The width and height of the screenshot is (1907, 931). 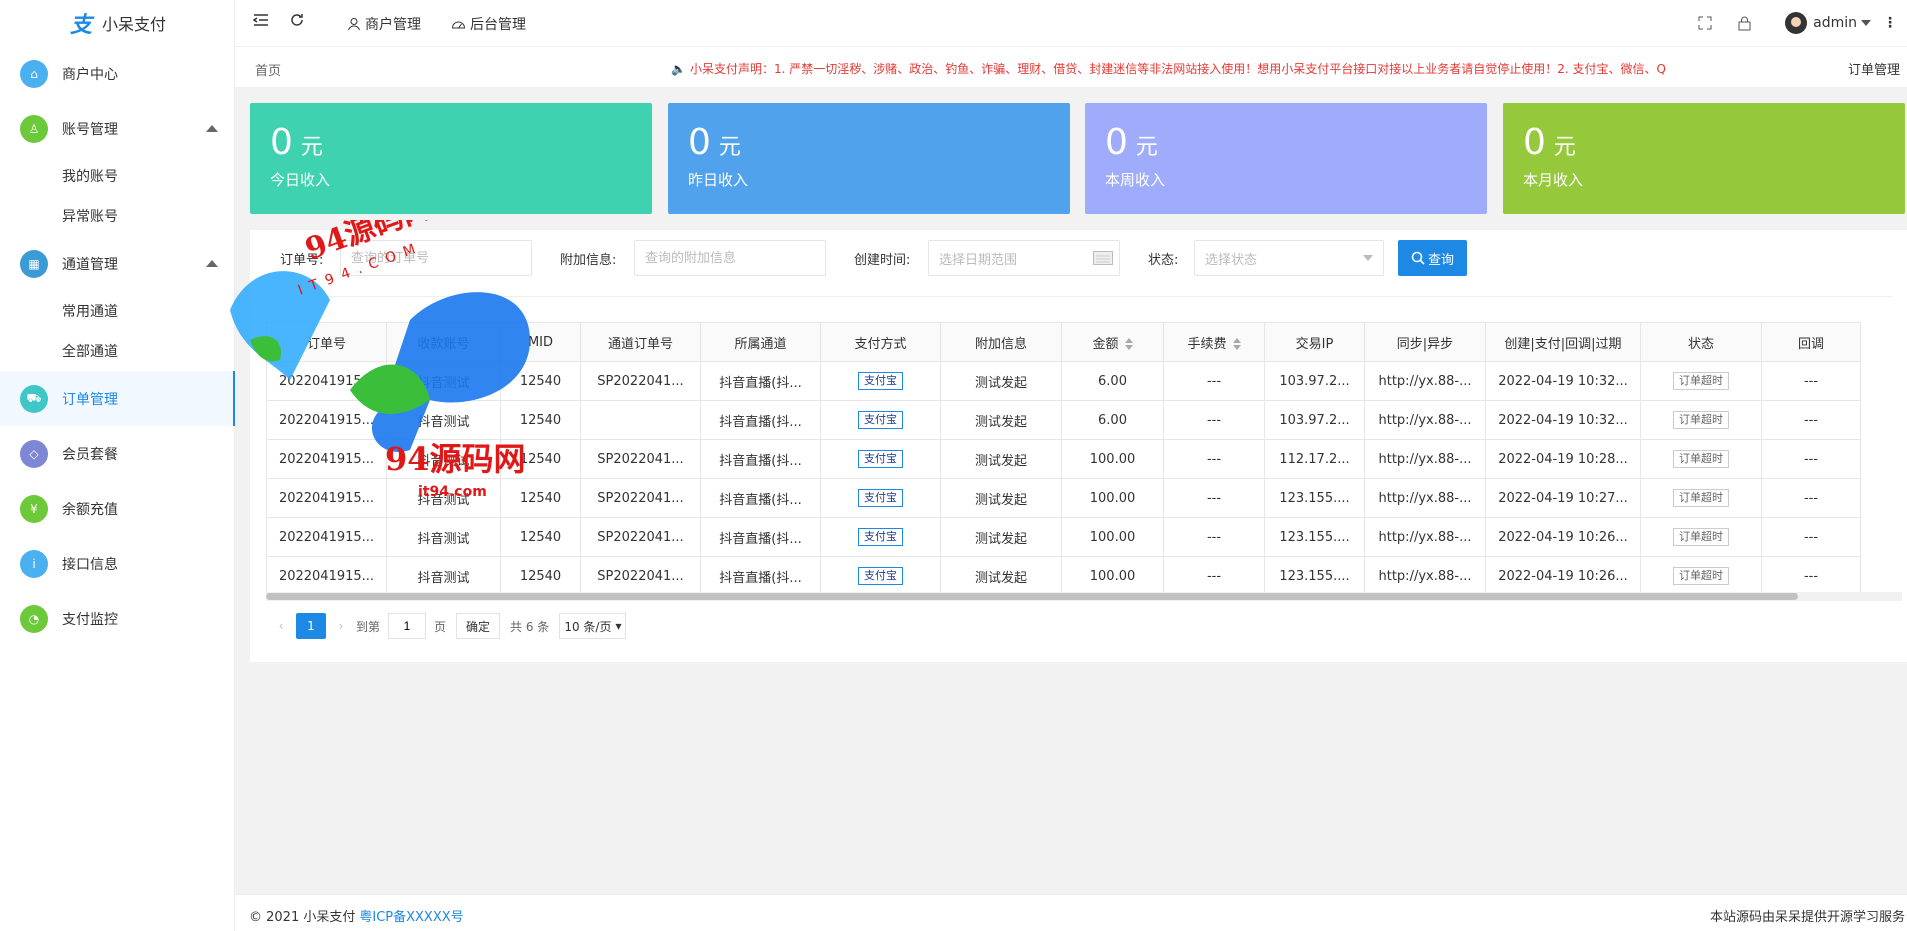 I want to click on stat-unit: 元, so click(x=1564, y=147).